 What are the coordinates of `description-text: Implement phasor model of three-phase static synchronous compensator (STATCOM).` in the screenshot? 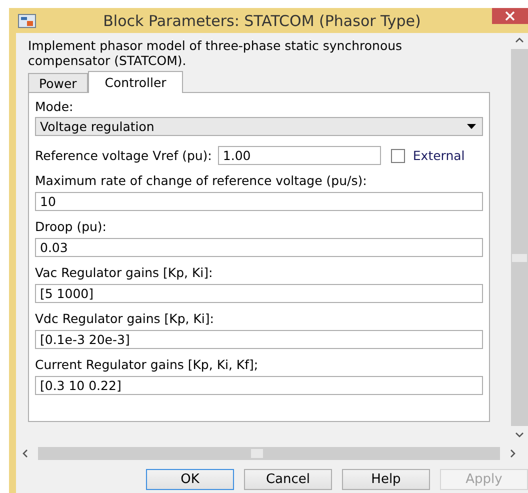 It's located at (216, 53).